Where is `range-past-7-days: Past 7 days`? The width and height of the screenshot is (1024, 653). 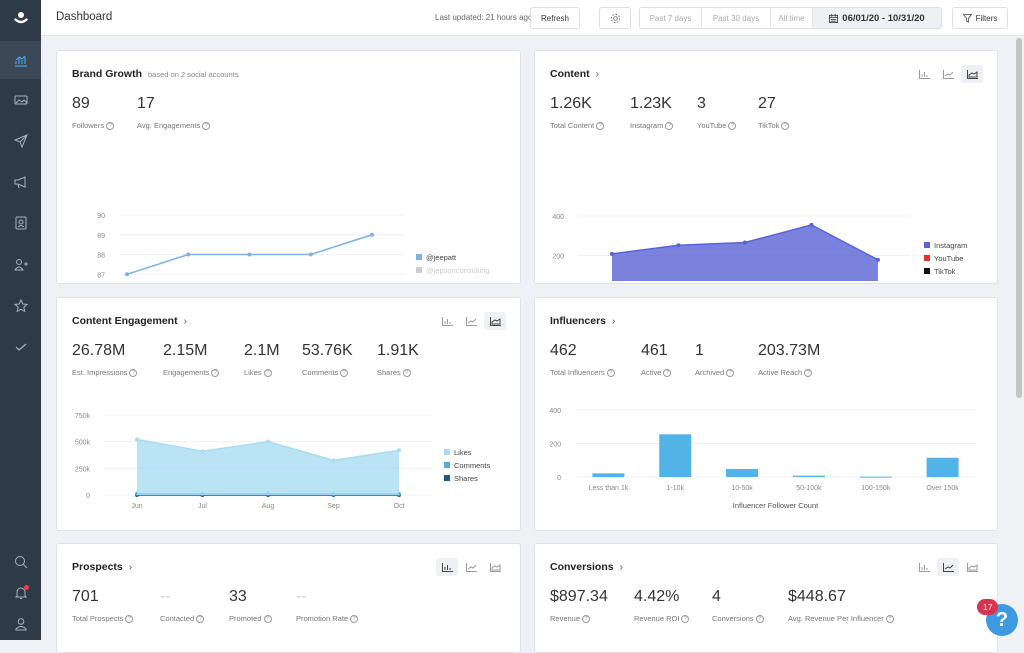
range-past-7-days: Past 7 days is located at coordinates (671, 18).